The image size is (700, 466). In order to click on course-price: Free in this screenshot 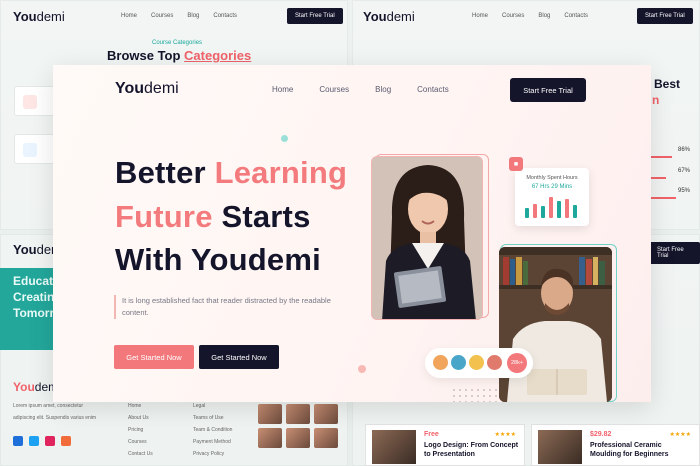, I will do `click(431, 434)`.